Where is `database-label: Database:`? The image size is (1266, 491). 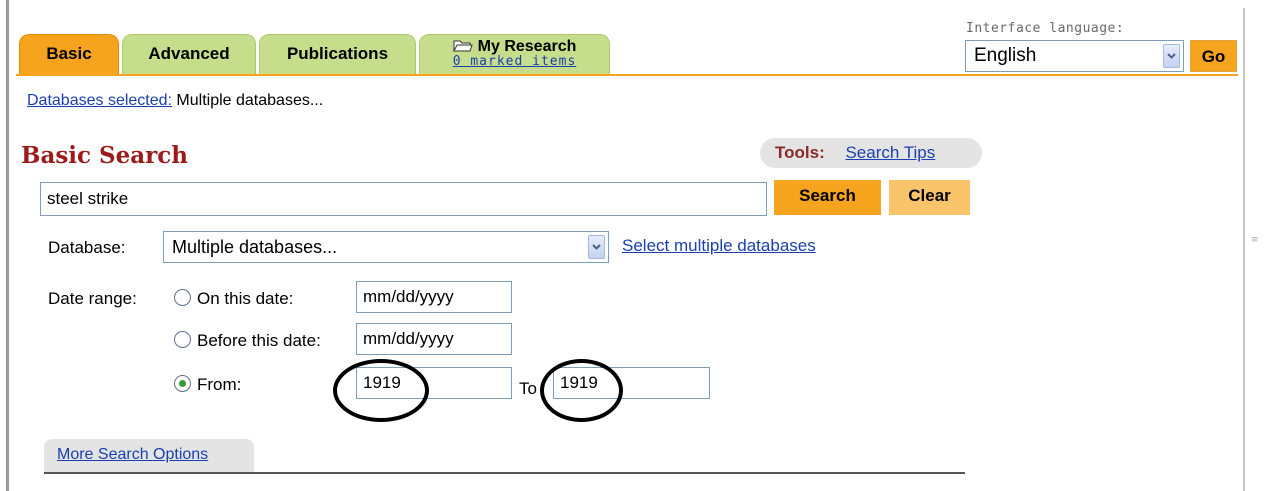
database-label: Database: is located at coordinates (87, 247).